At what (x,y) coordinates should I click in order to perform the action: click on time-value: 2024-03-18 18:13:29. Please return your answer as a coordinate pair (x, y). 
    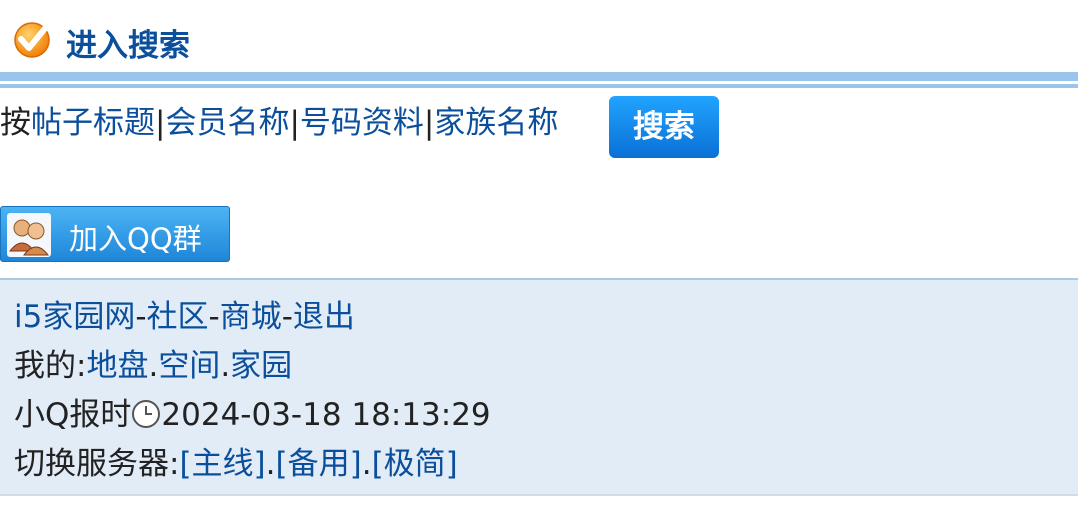
    Looking at the image, I should click on (326, 415).